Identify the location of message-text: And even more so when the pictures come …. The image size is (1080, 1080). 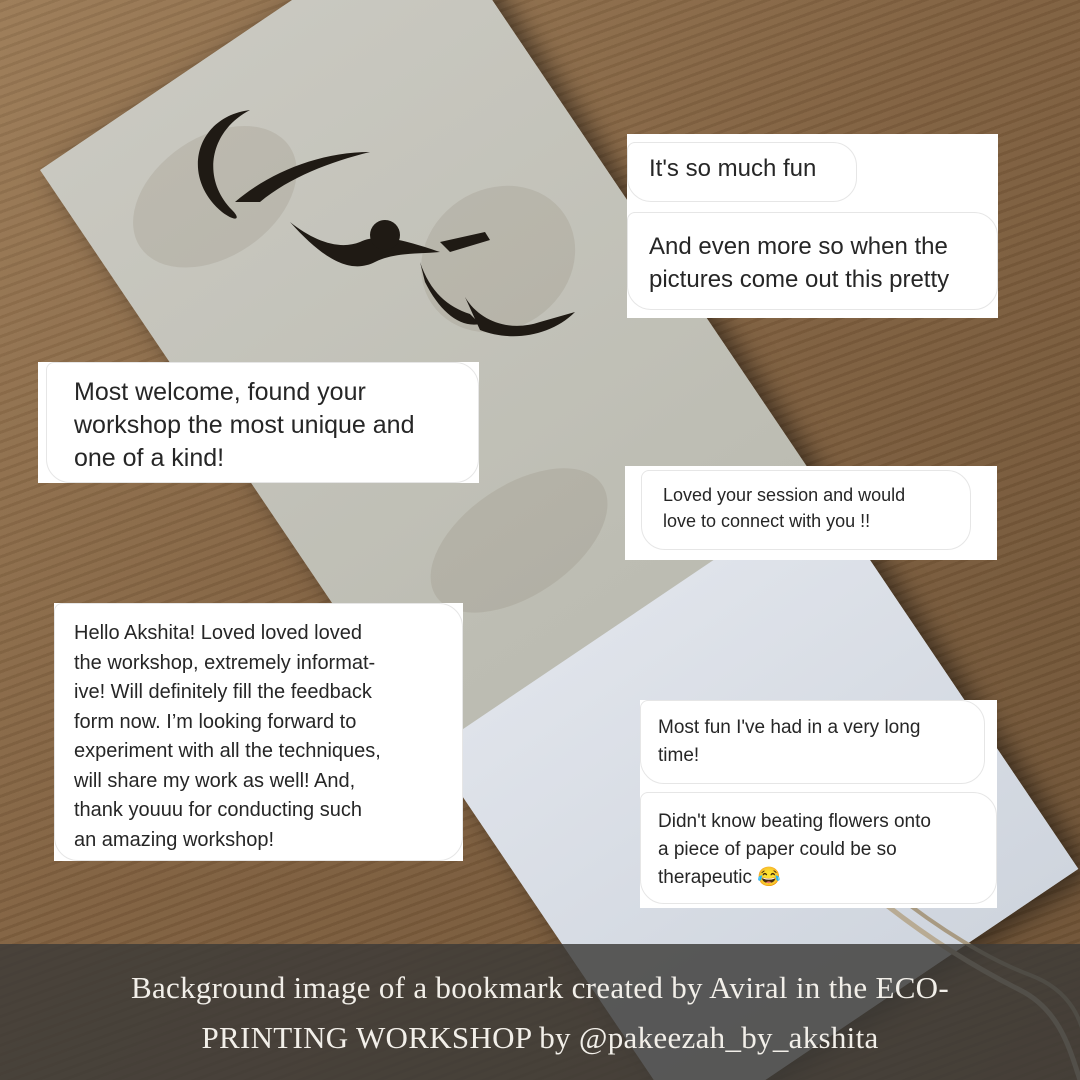
(799, 263).